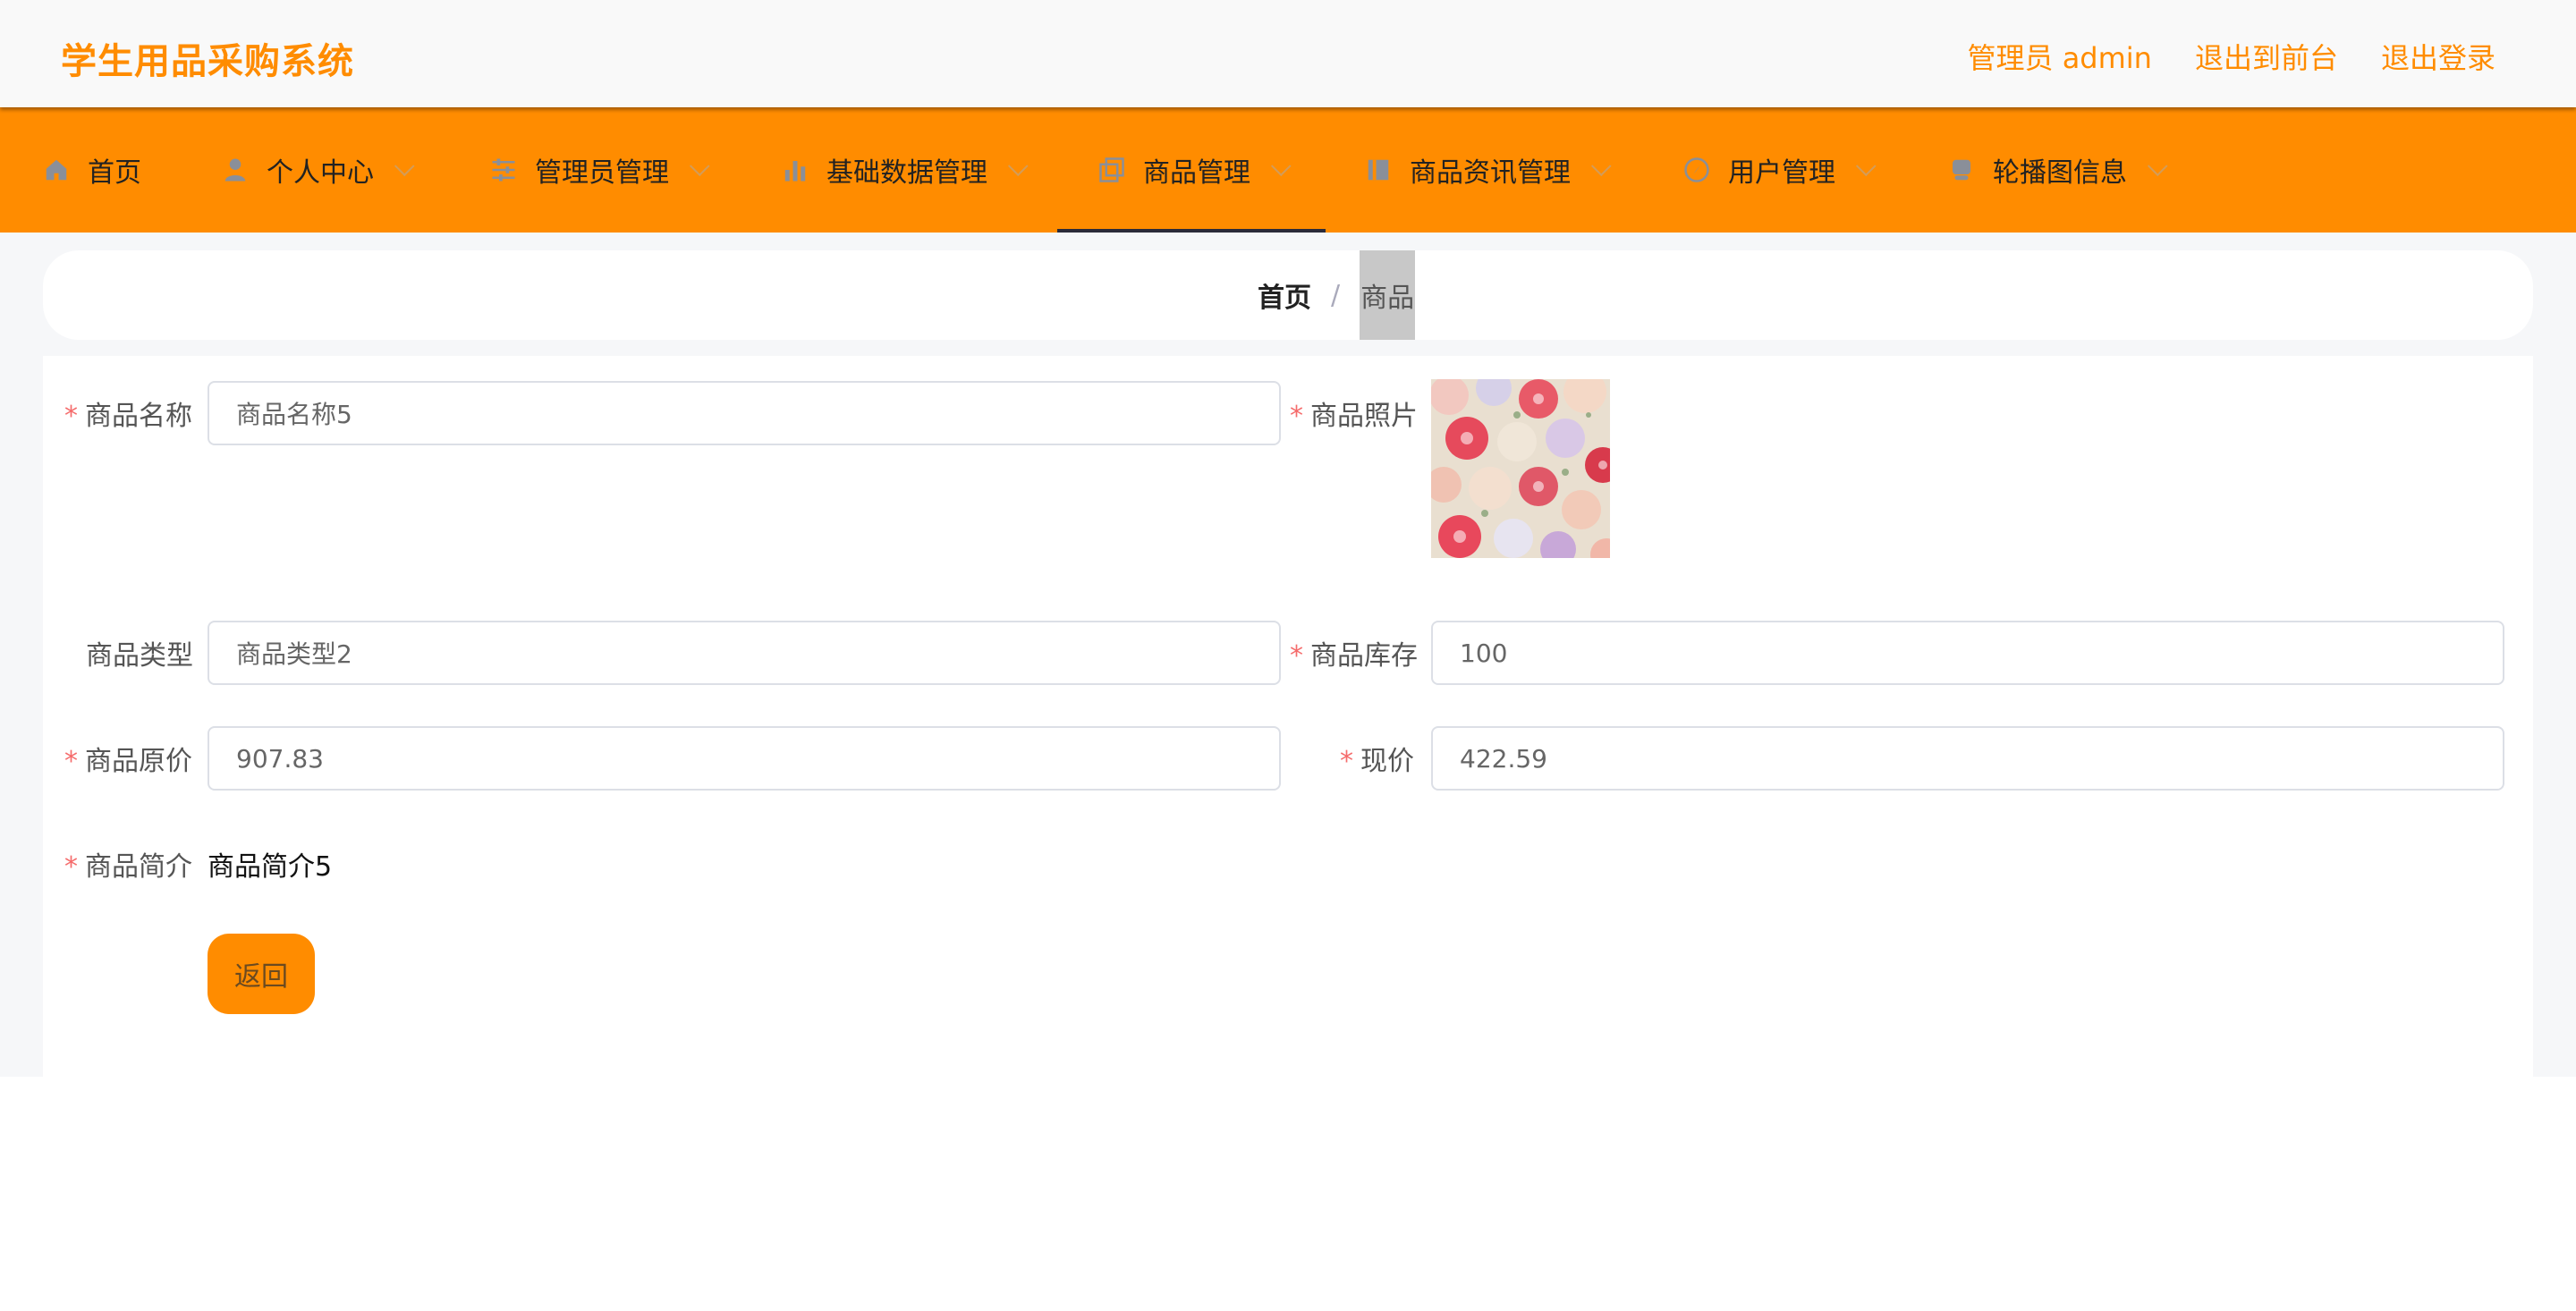  What do you see at coordinates (1111, 169) in the screenshot?
I see `copy-icon` at bounding box center [1111, 169].